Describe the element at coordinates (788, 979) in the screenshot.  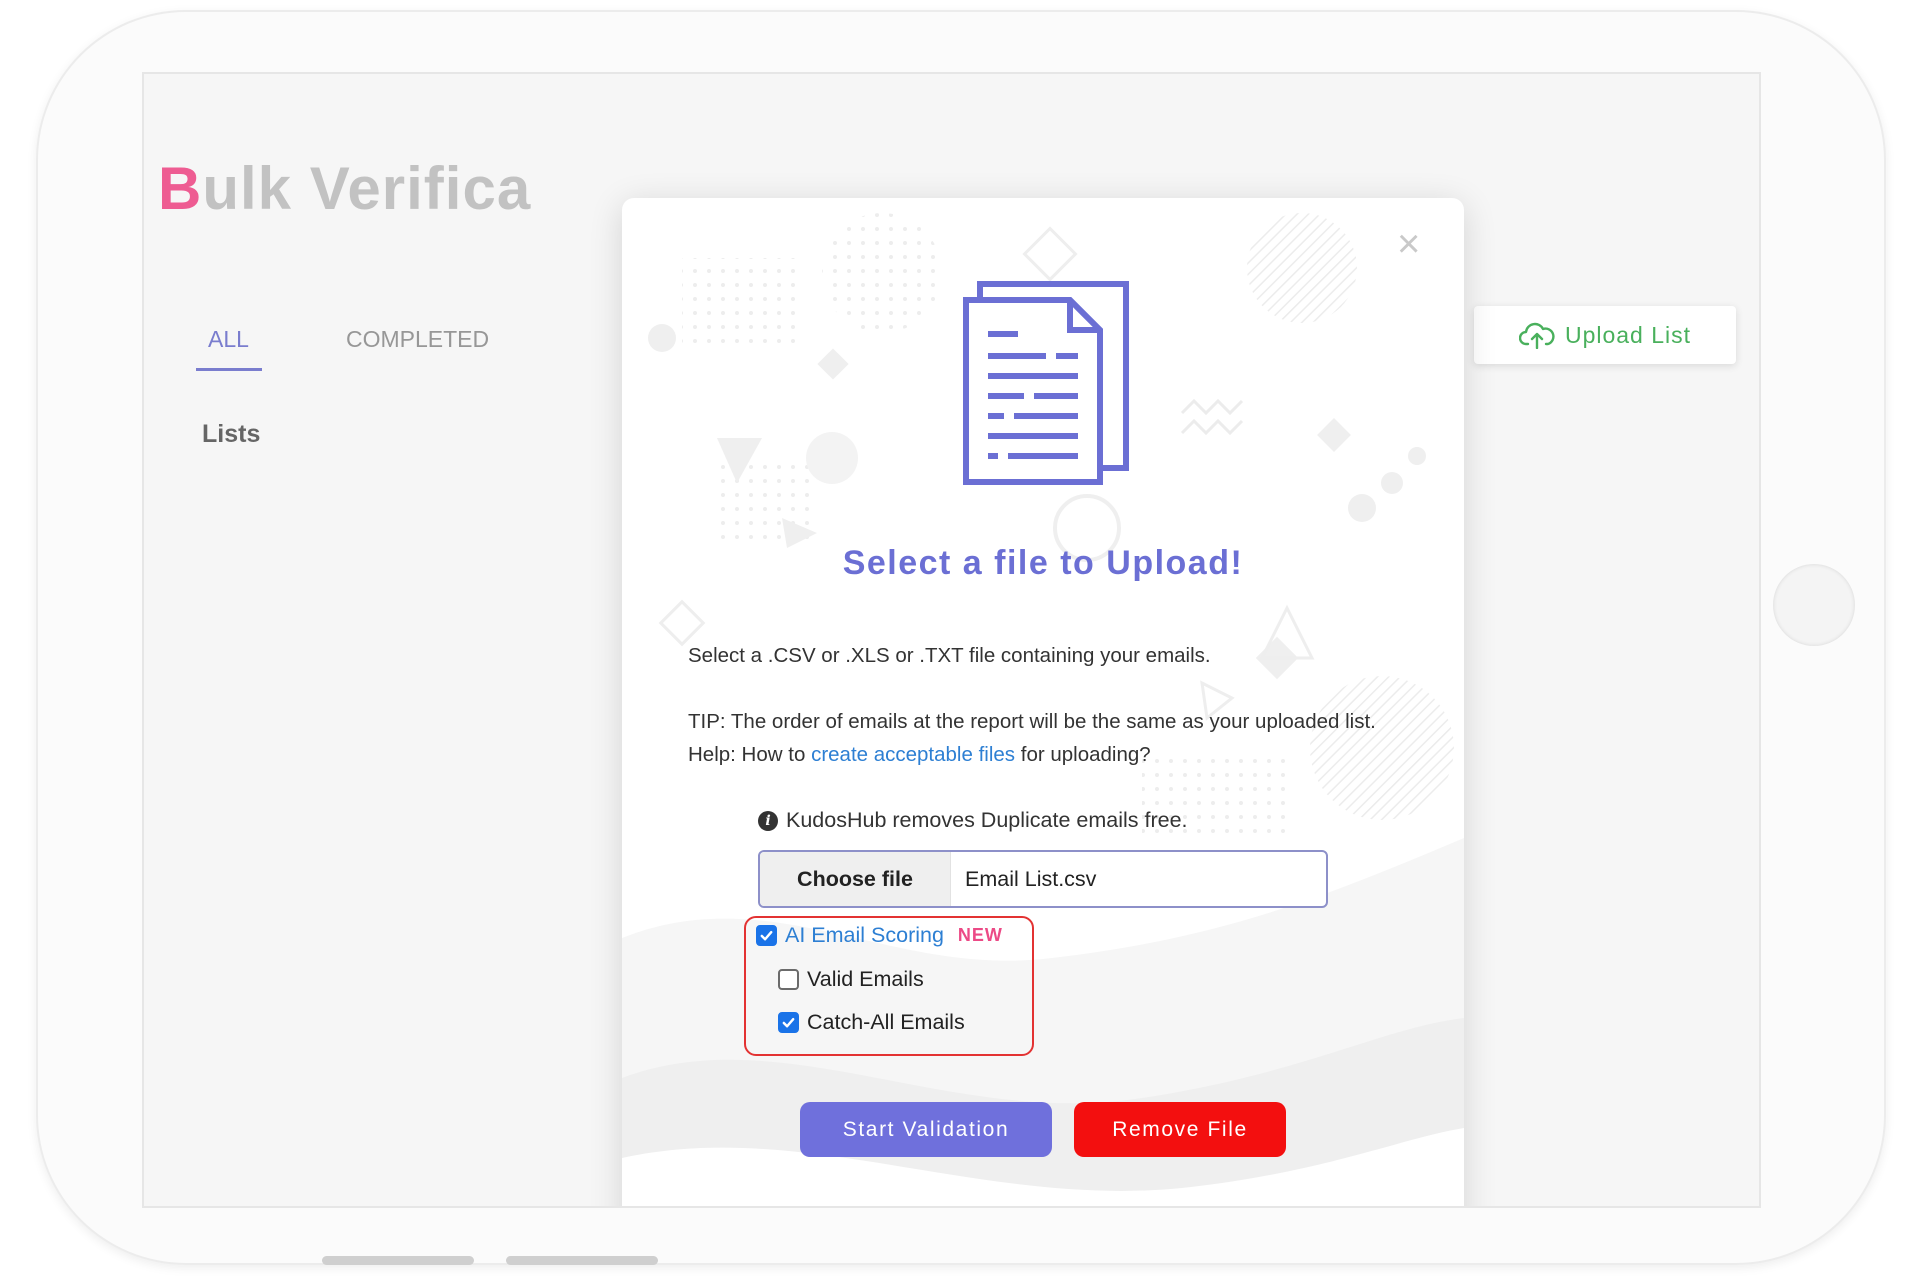
I see `valid-emails-checkbox` at that location.